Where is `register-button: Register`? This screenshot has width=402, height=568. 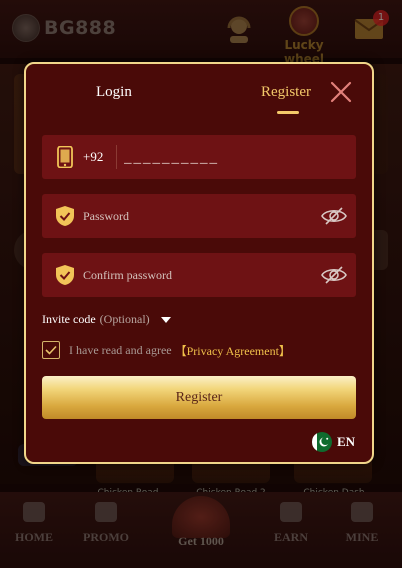 register-button: Register is located at coordinates (199, 397).